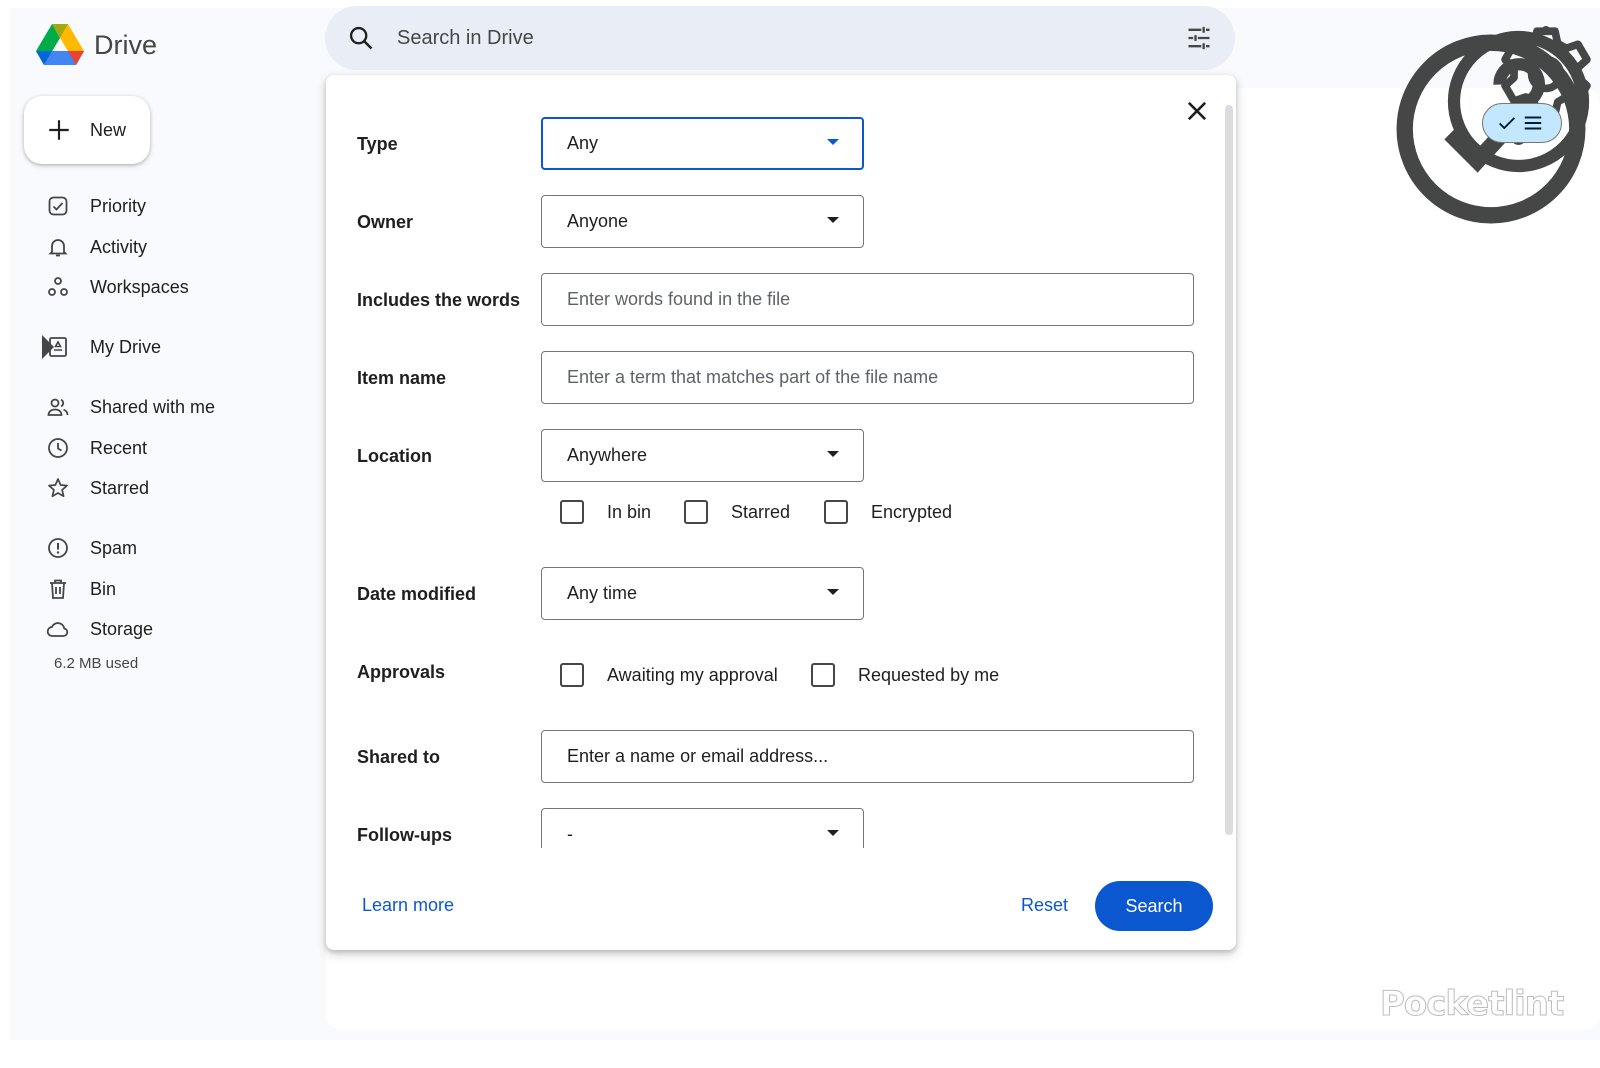 The height and width of the screenshot is (1068, 1600). What do you see at coordinates (399, 757) in the screenshot?
I see `shared-to-label: Shared to` at bounding box center [399, 757].